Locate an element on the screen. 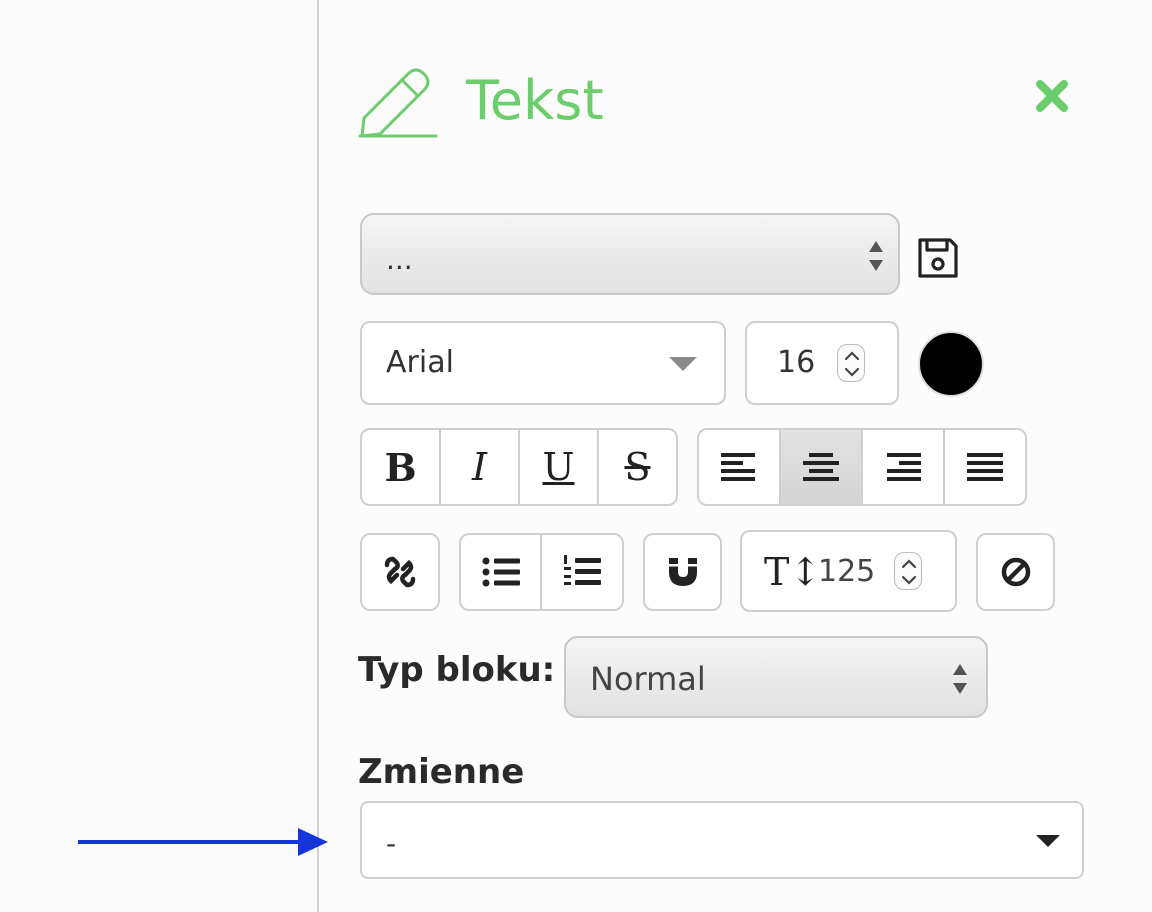 The height and width of the screenshot is (912, 1152). variables-select: - is located at coordinates (722, 840).